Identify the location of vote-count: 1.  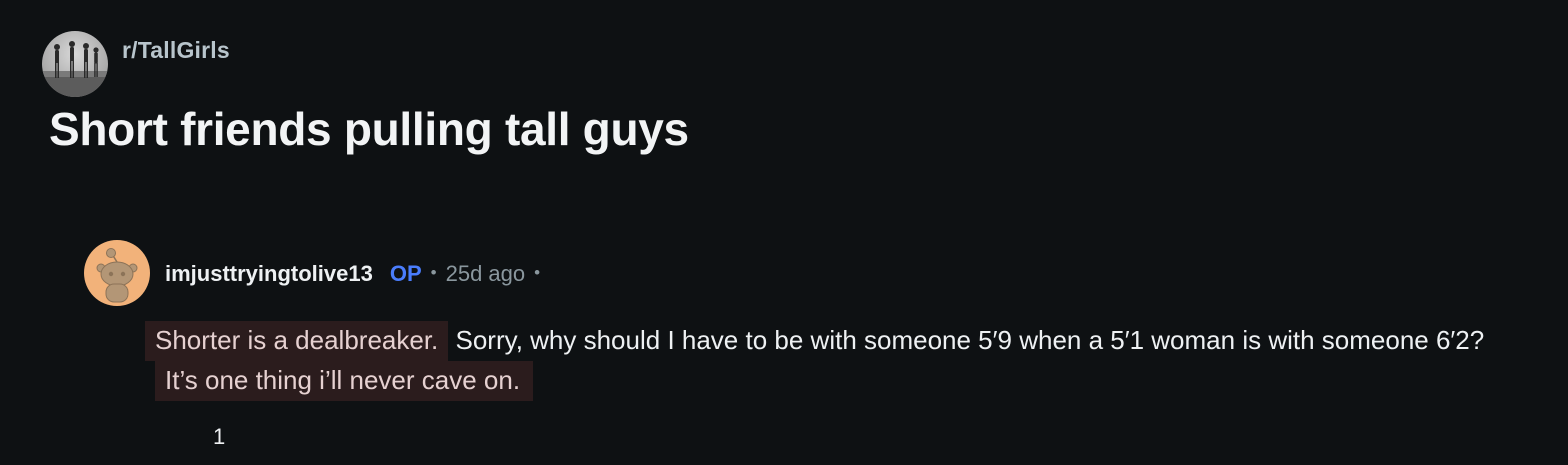
(219, 436).